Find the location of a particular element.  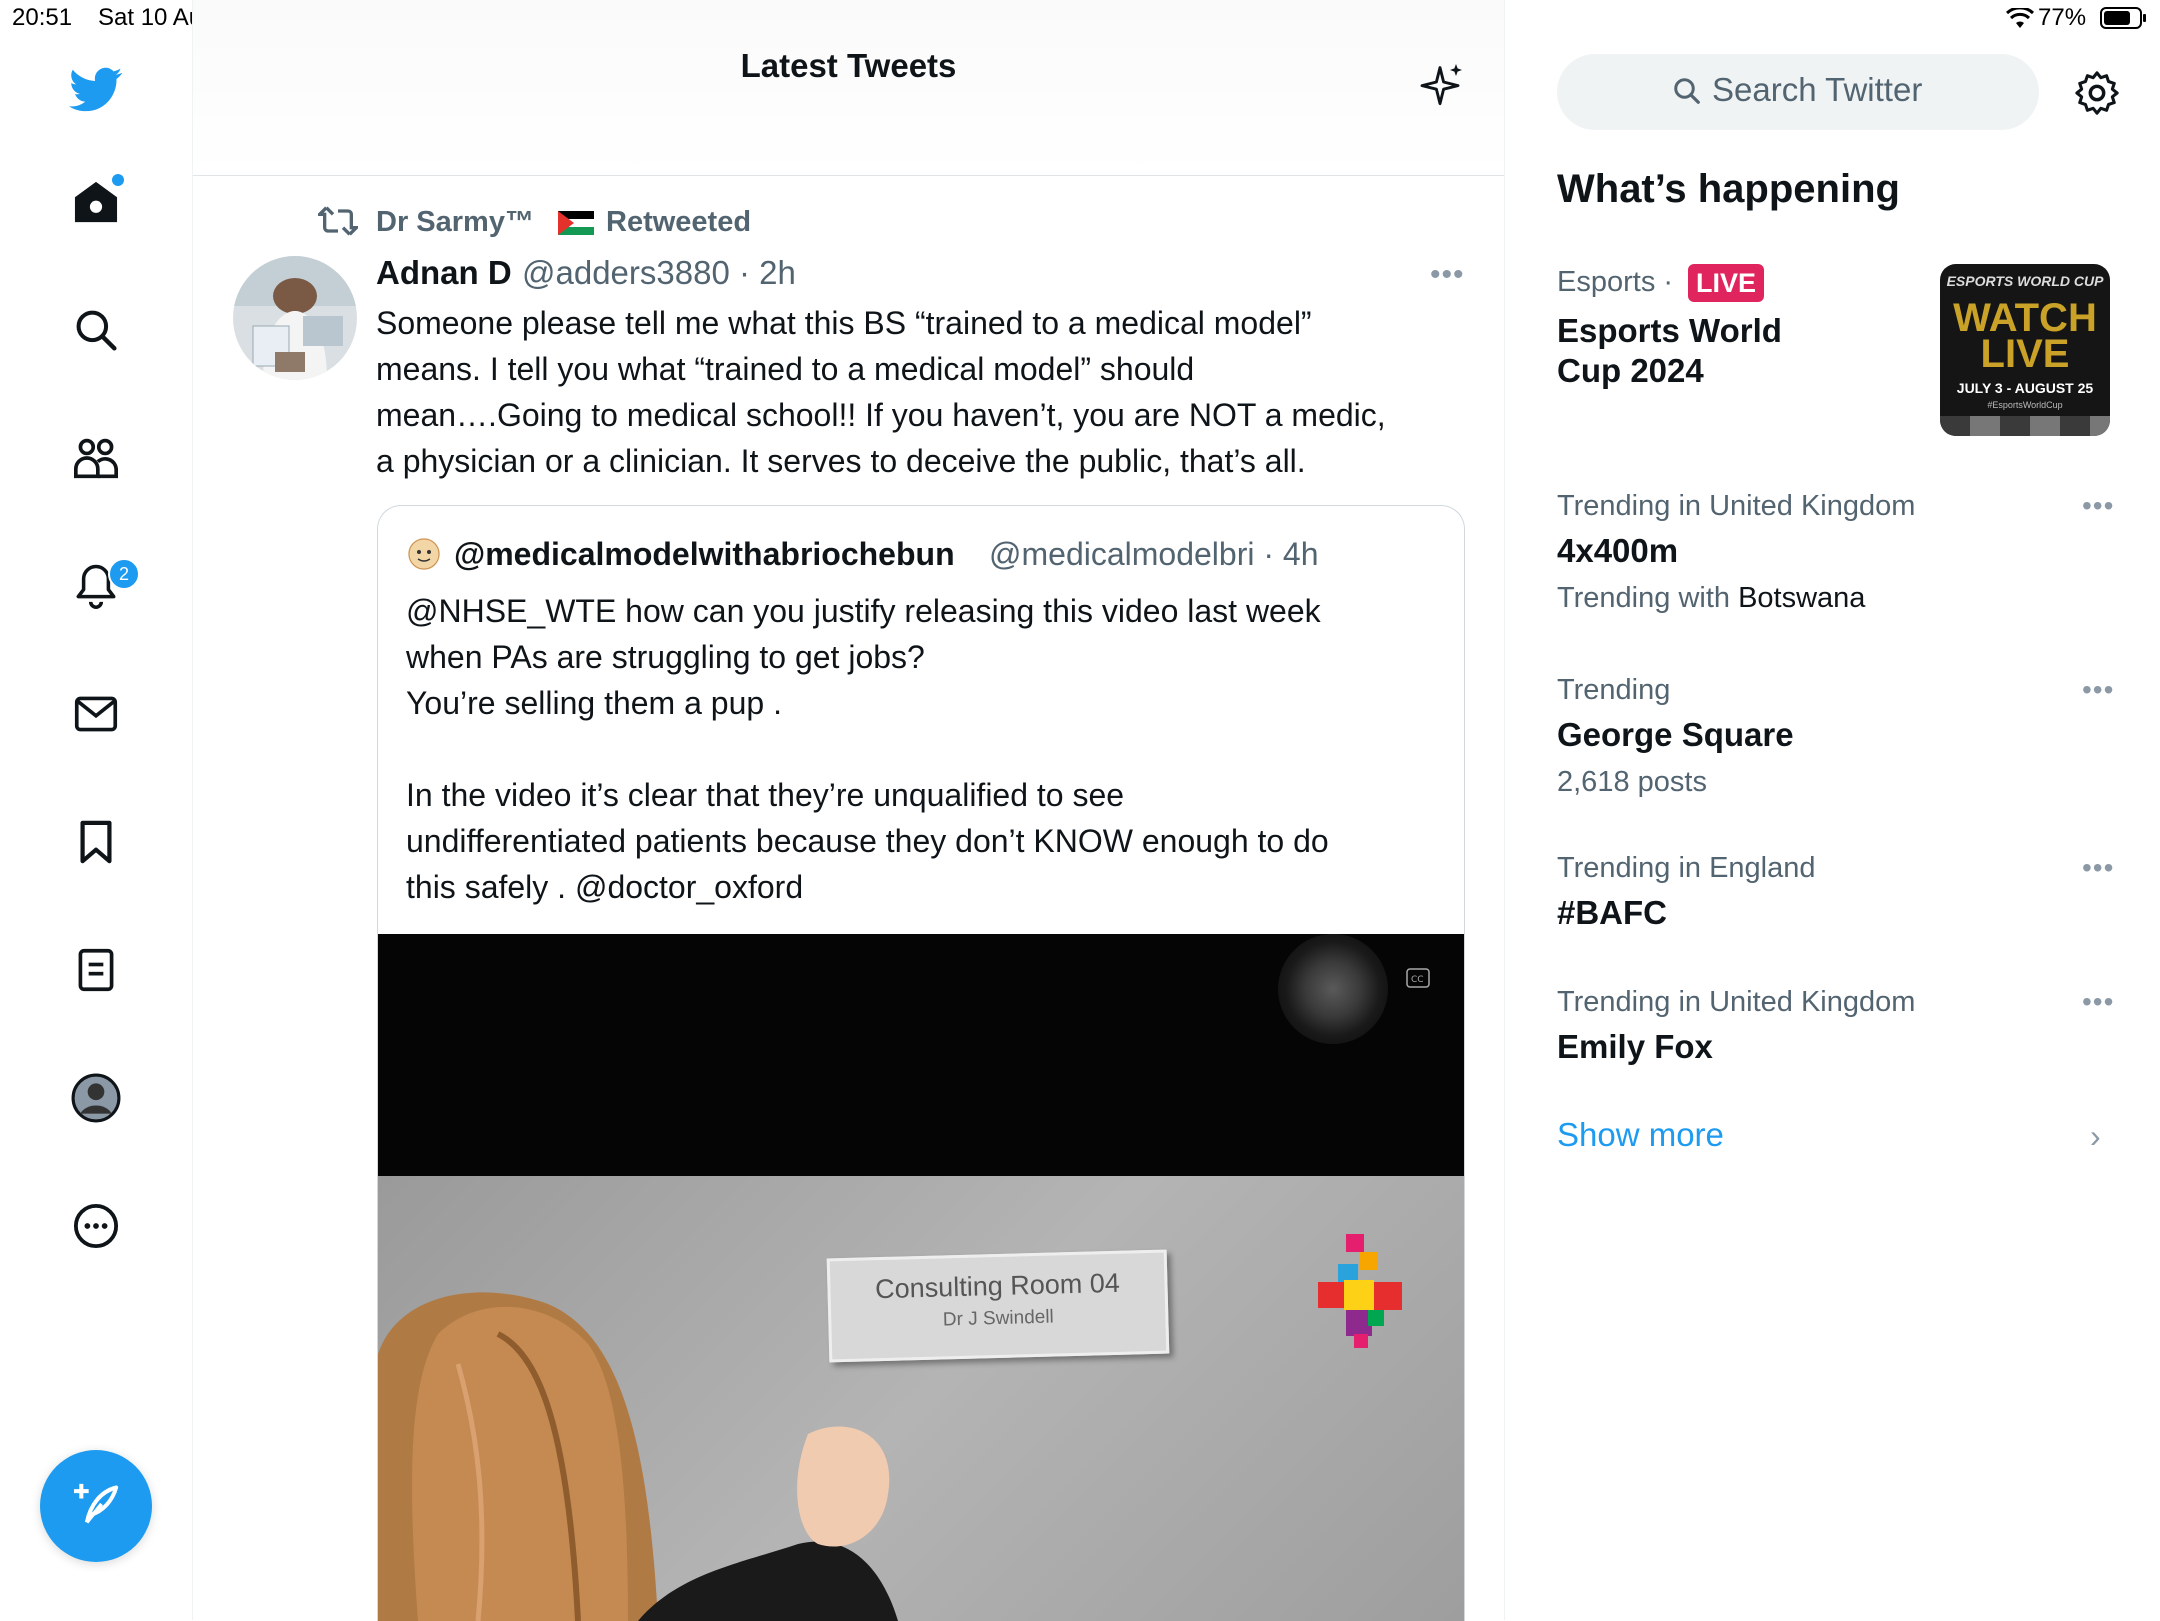

trend-2-more-icon: ••• is located at coordinates (2098, 690).